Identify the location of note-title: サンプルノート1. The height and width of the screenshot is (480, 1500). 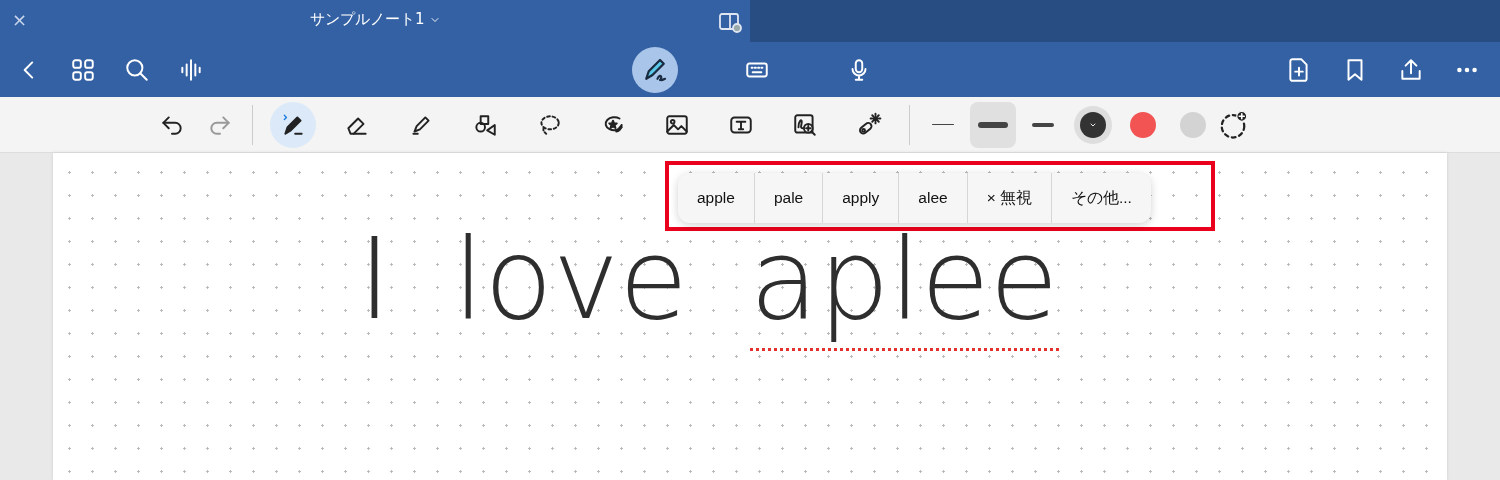
(375, 19).